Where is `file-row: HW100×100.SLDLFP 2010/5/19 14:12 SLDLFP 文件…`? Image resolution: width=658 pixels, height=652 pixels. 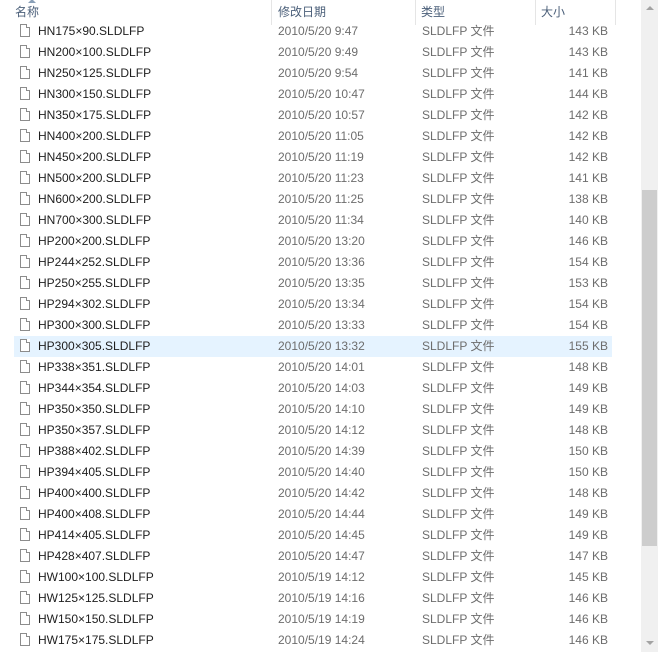
file-row: HW100×100.SLDLFP 2010/5/19 14:12 SLDLFP 文件… is located at coordinates (313, 577).